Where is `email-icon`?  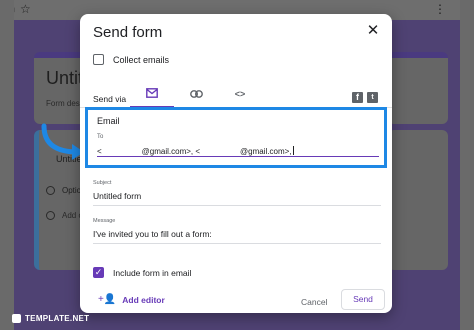
email-icon is located at coordinates (152, 93).